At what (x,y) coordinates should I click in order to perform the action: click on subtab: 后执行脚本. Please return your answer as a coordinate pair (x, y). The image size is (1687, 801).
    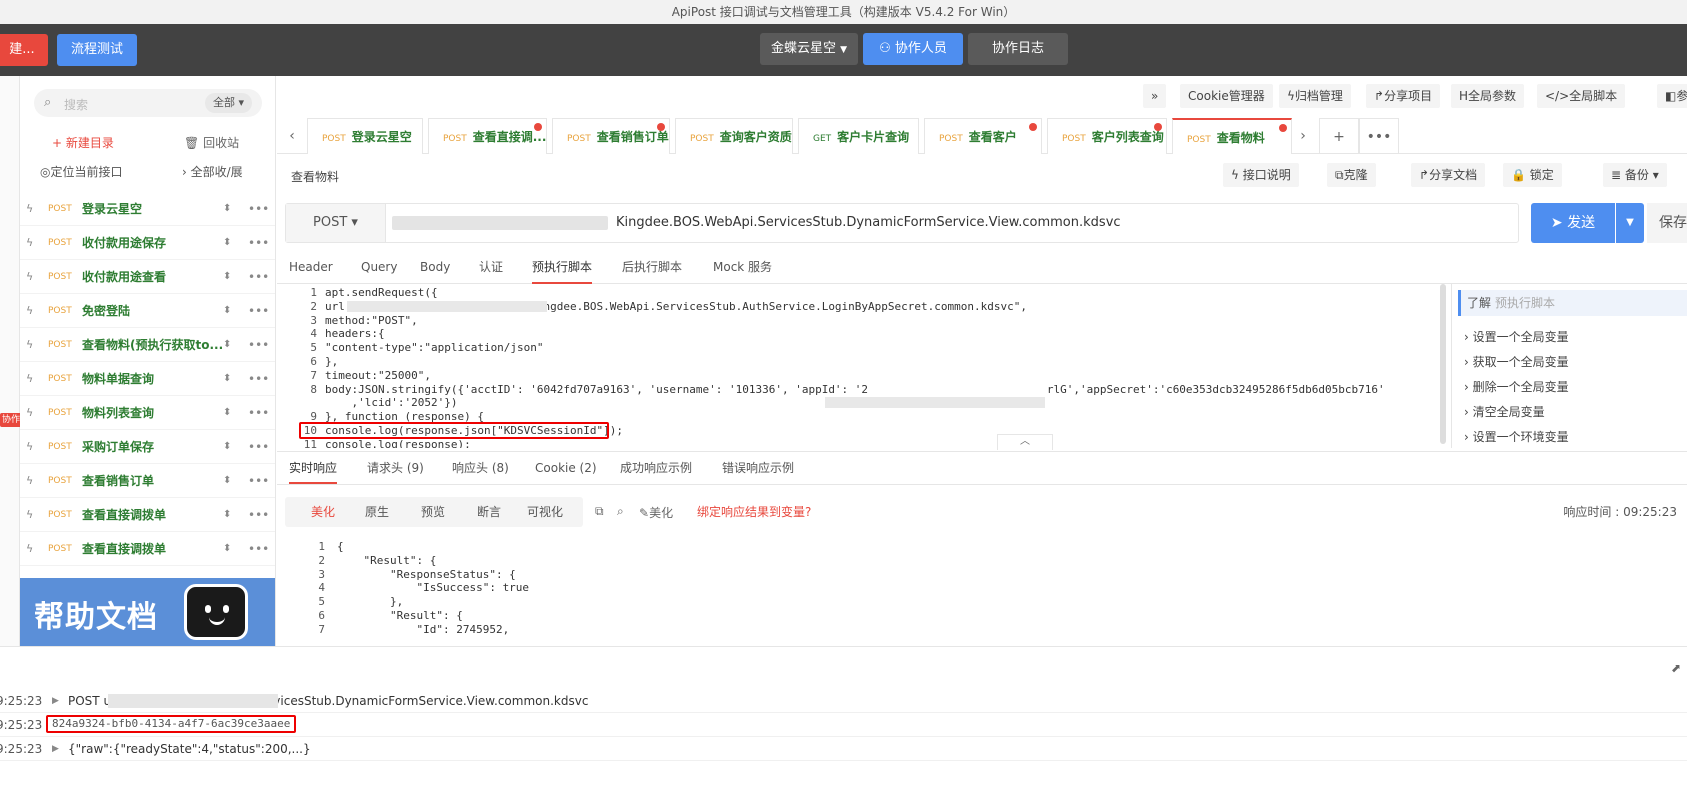
    Looking at the image, I should click on (652, 268).